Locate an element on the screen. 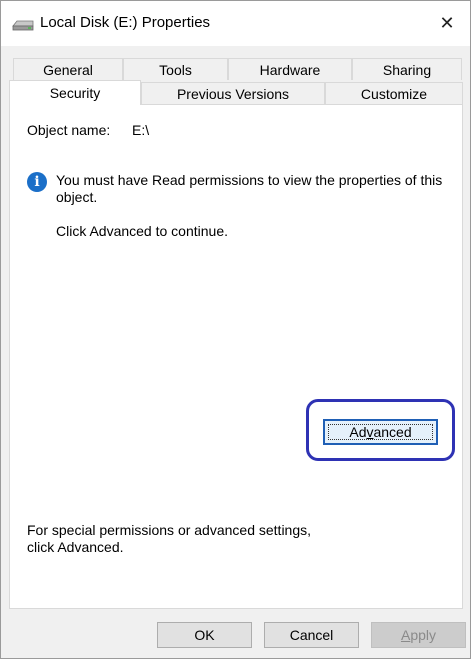  tab-label: Security is located at coordinates (75, 93).